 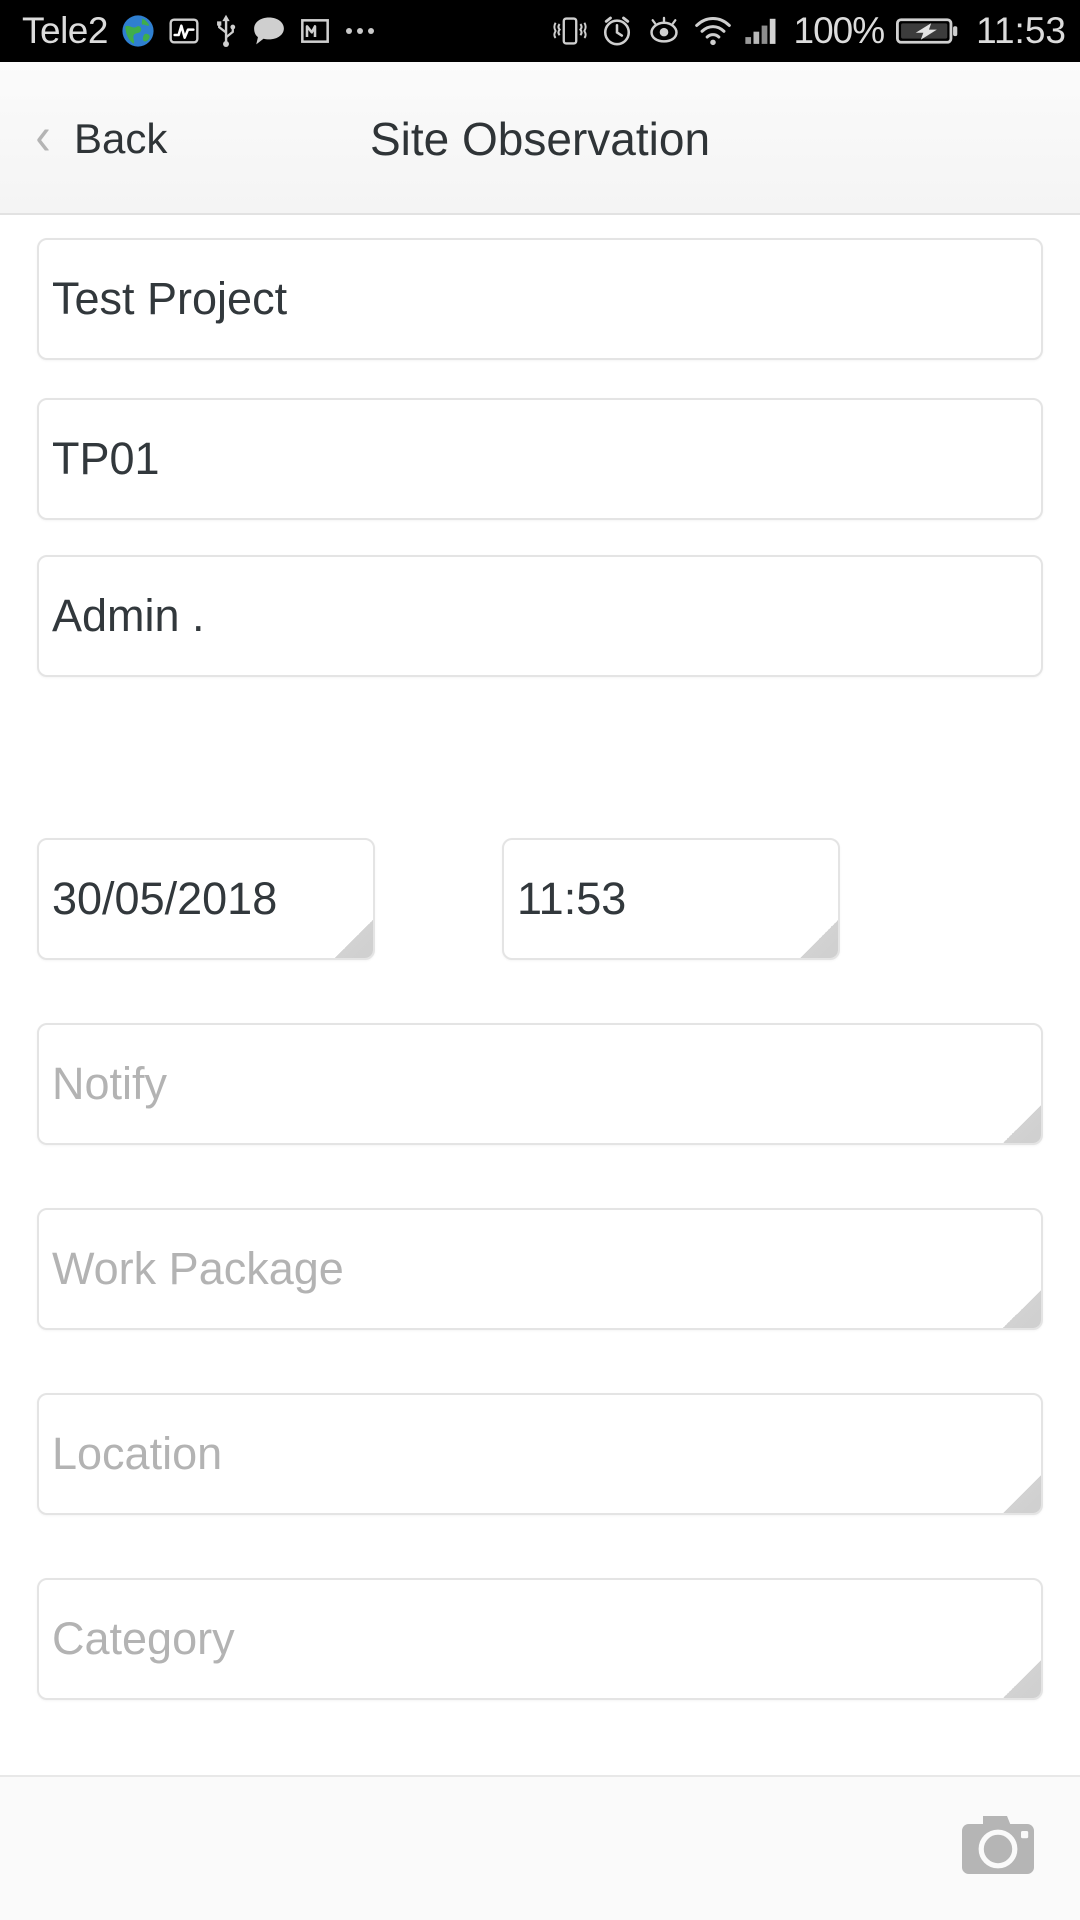 I want to click on status-bar: Tele2 100% 11:53, so click(x=540, y=31).